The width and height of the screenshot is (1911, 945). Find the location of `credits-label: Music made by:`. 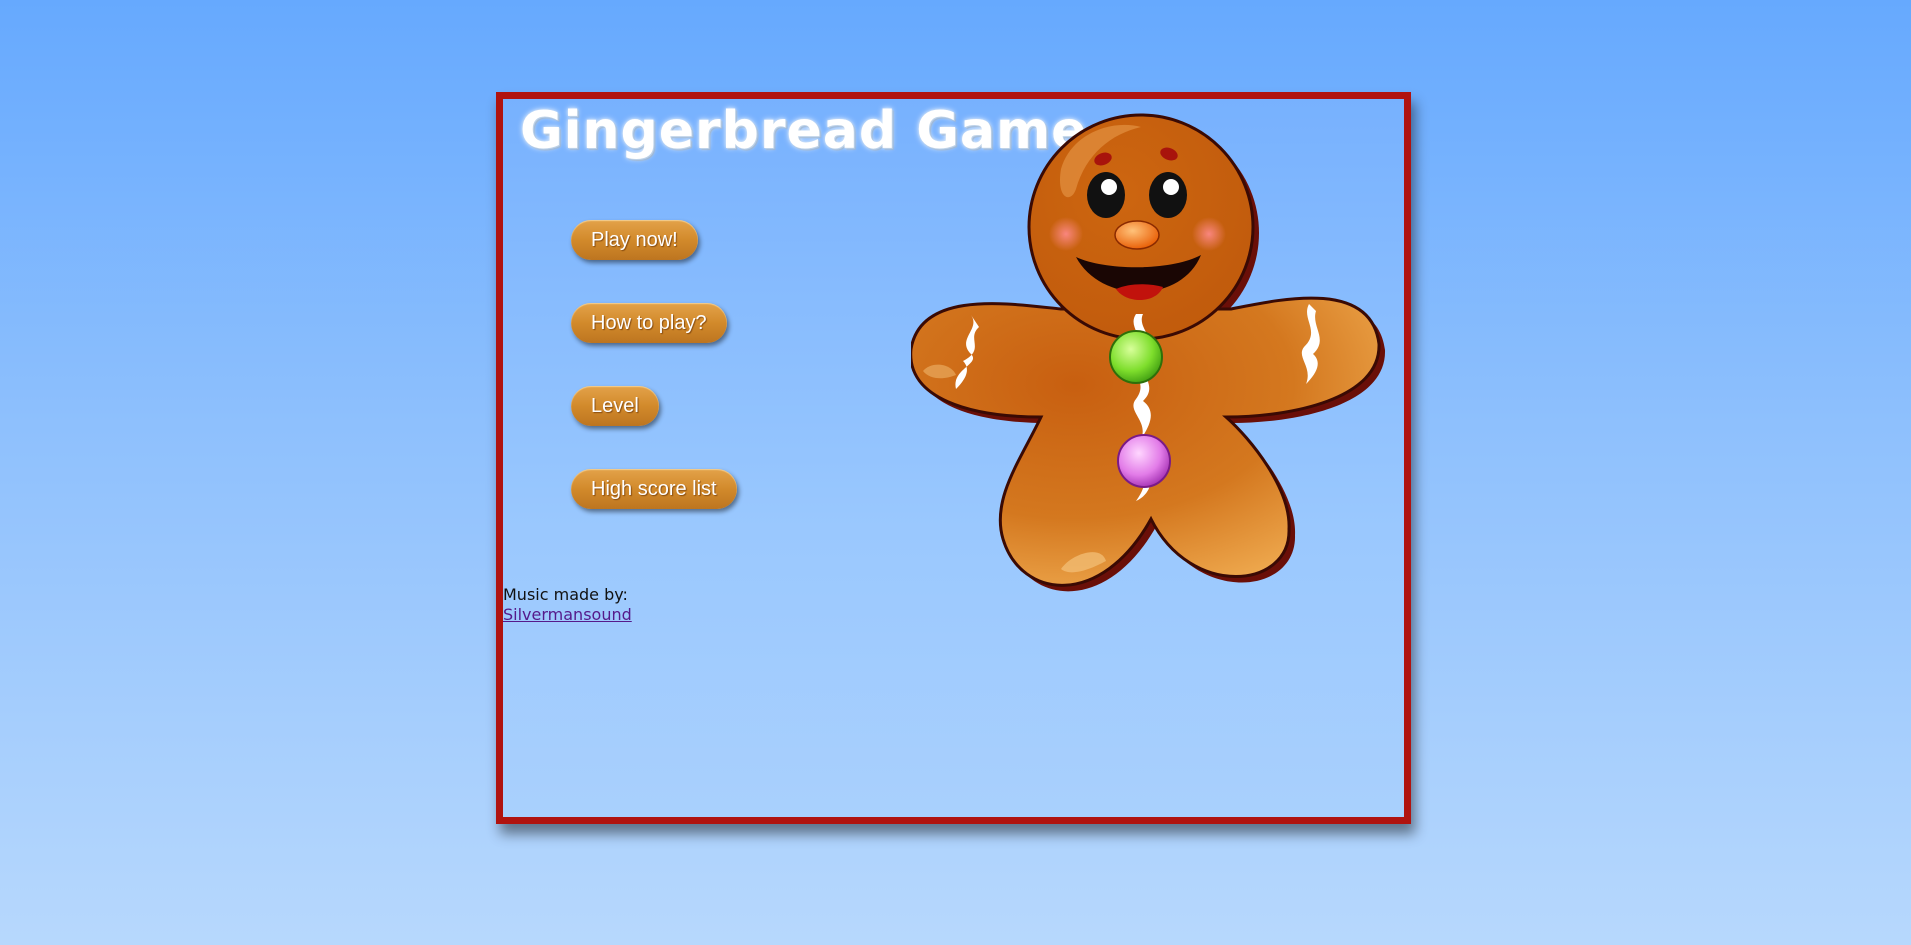

credits-label: Music made by: is located at coordinates (565, 594).